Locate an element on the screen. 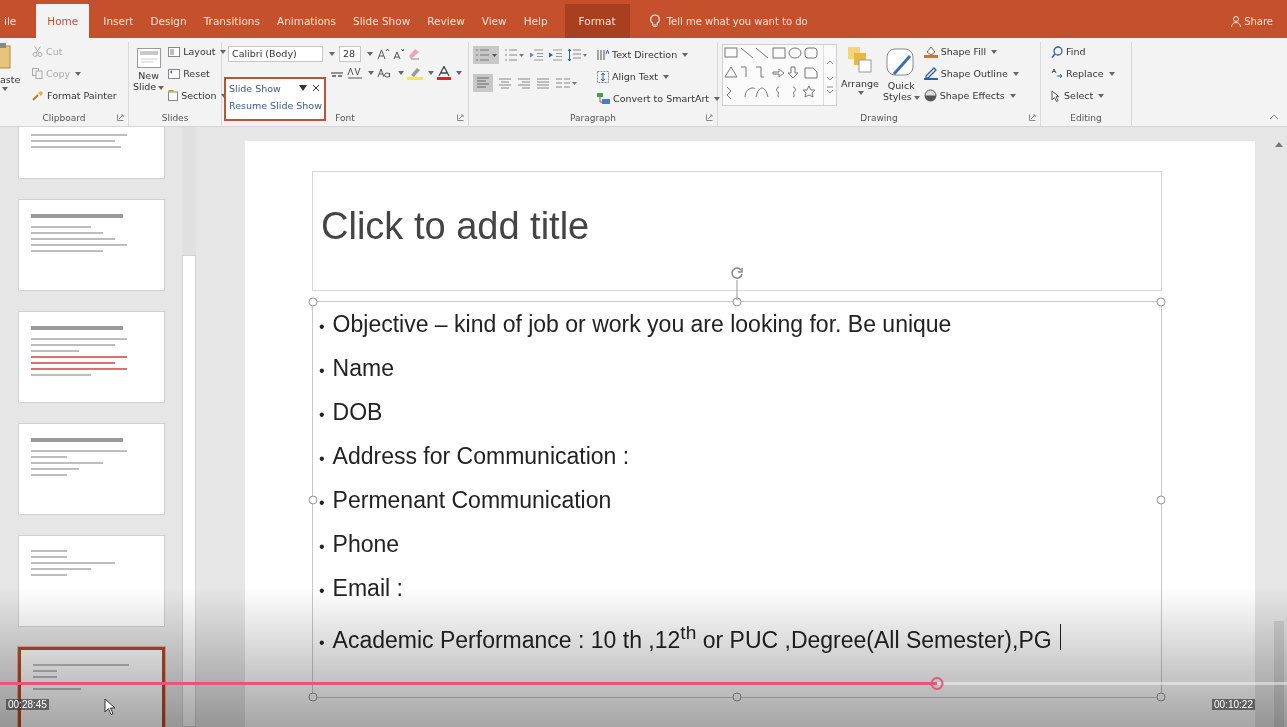 This screenshot has height=727, width=1287. resume-slide-show-link: Resume Slide Show is located at coordinates (275, 105).